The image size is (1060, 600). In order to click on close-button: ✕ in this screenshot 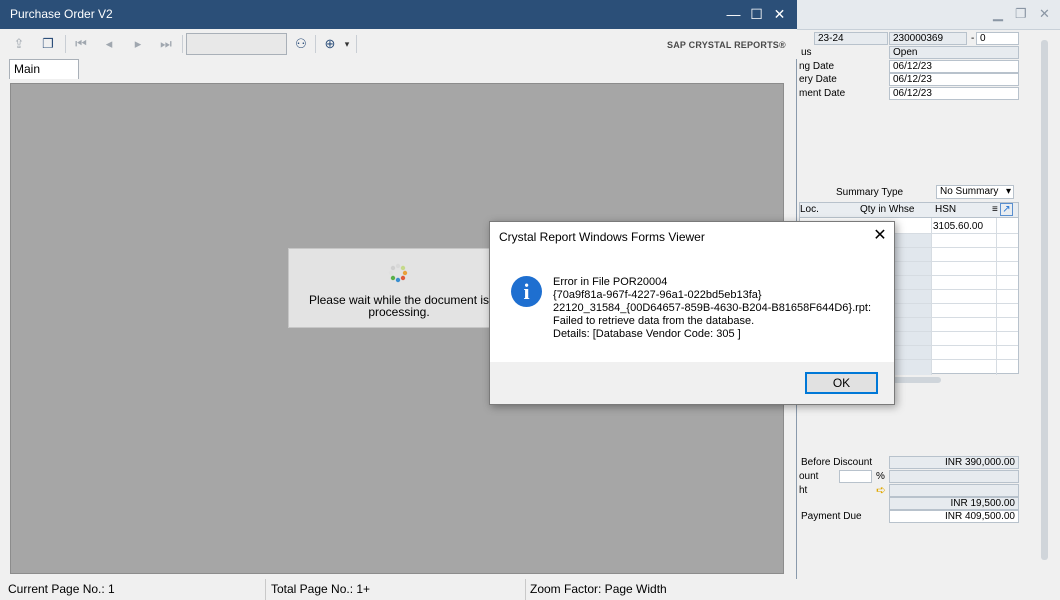, I will do `click(779, 14)`.